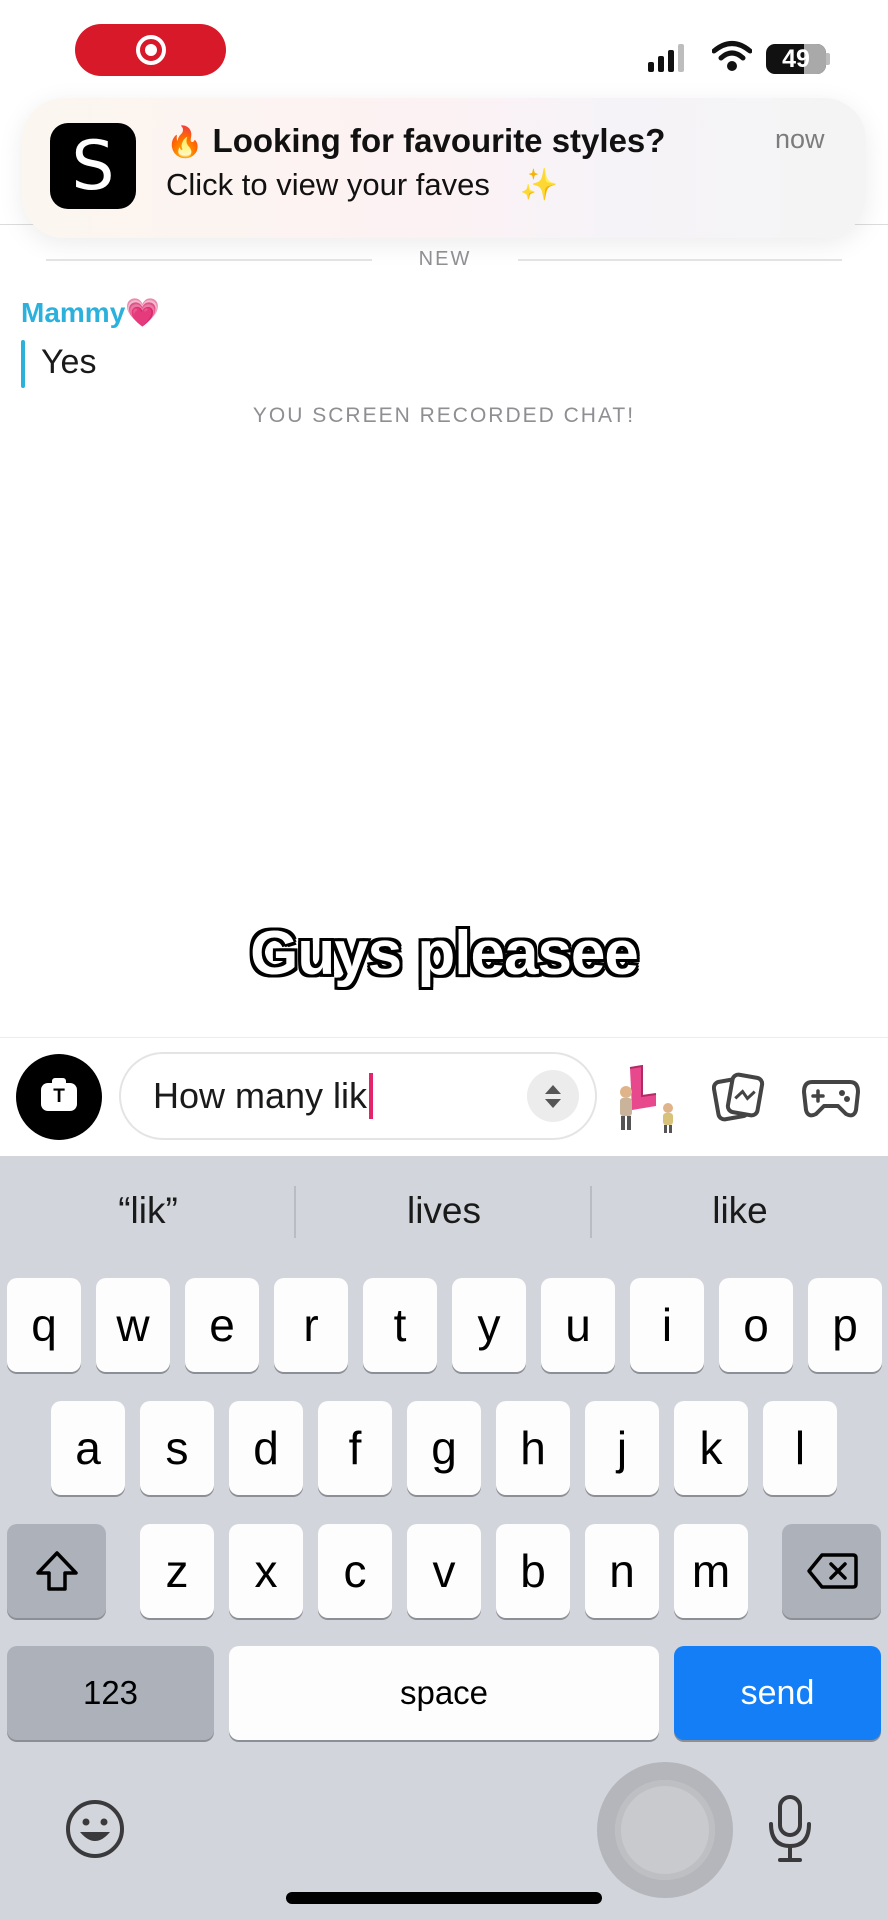  I want to click on key-n: n, so click(622, 1571).